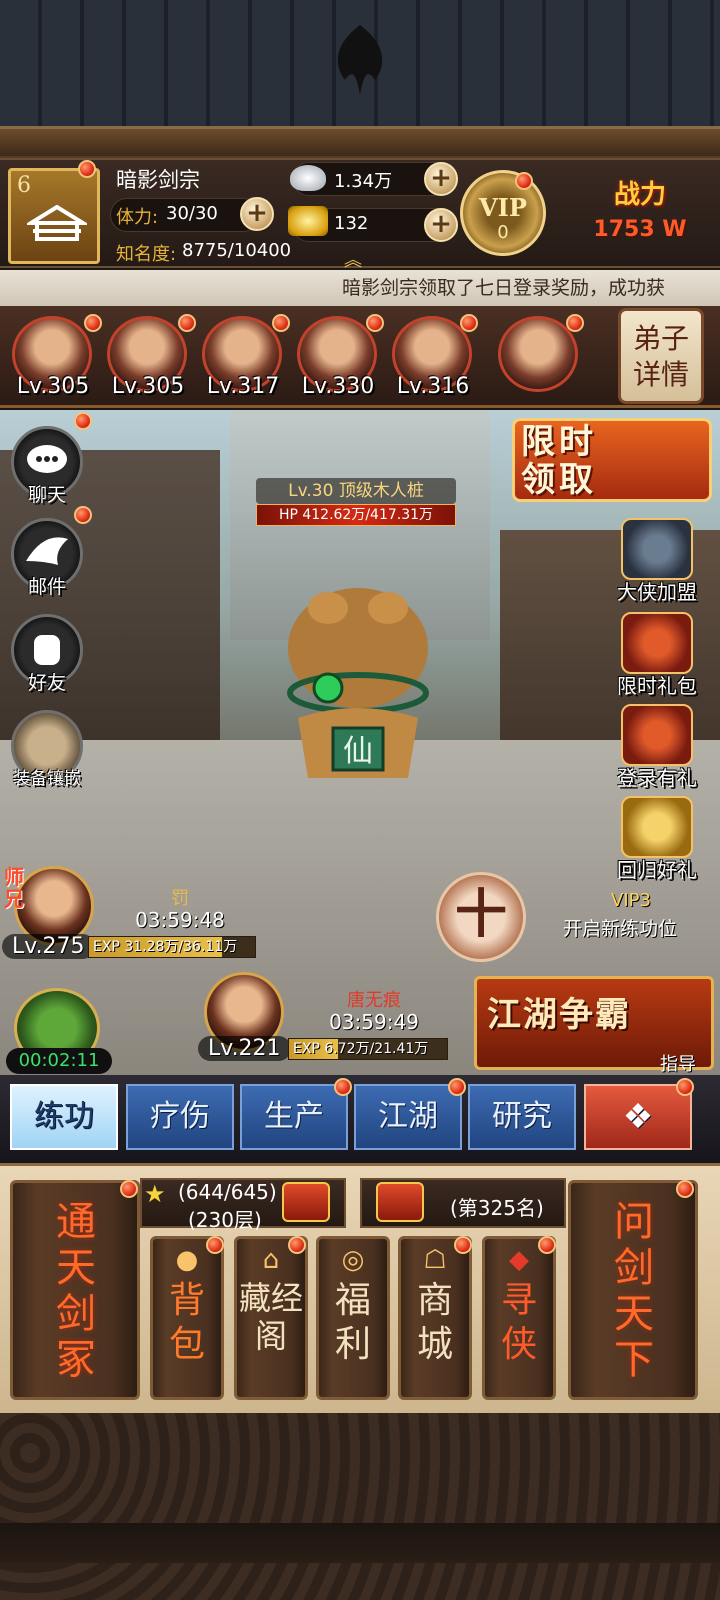 This screenshot has width=720, height=1600. I want to click on friends-button: 好友, so click(47, 659).